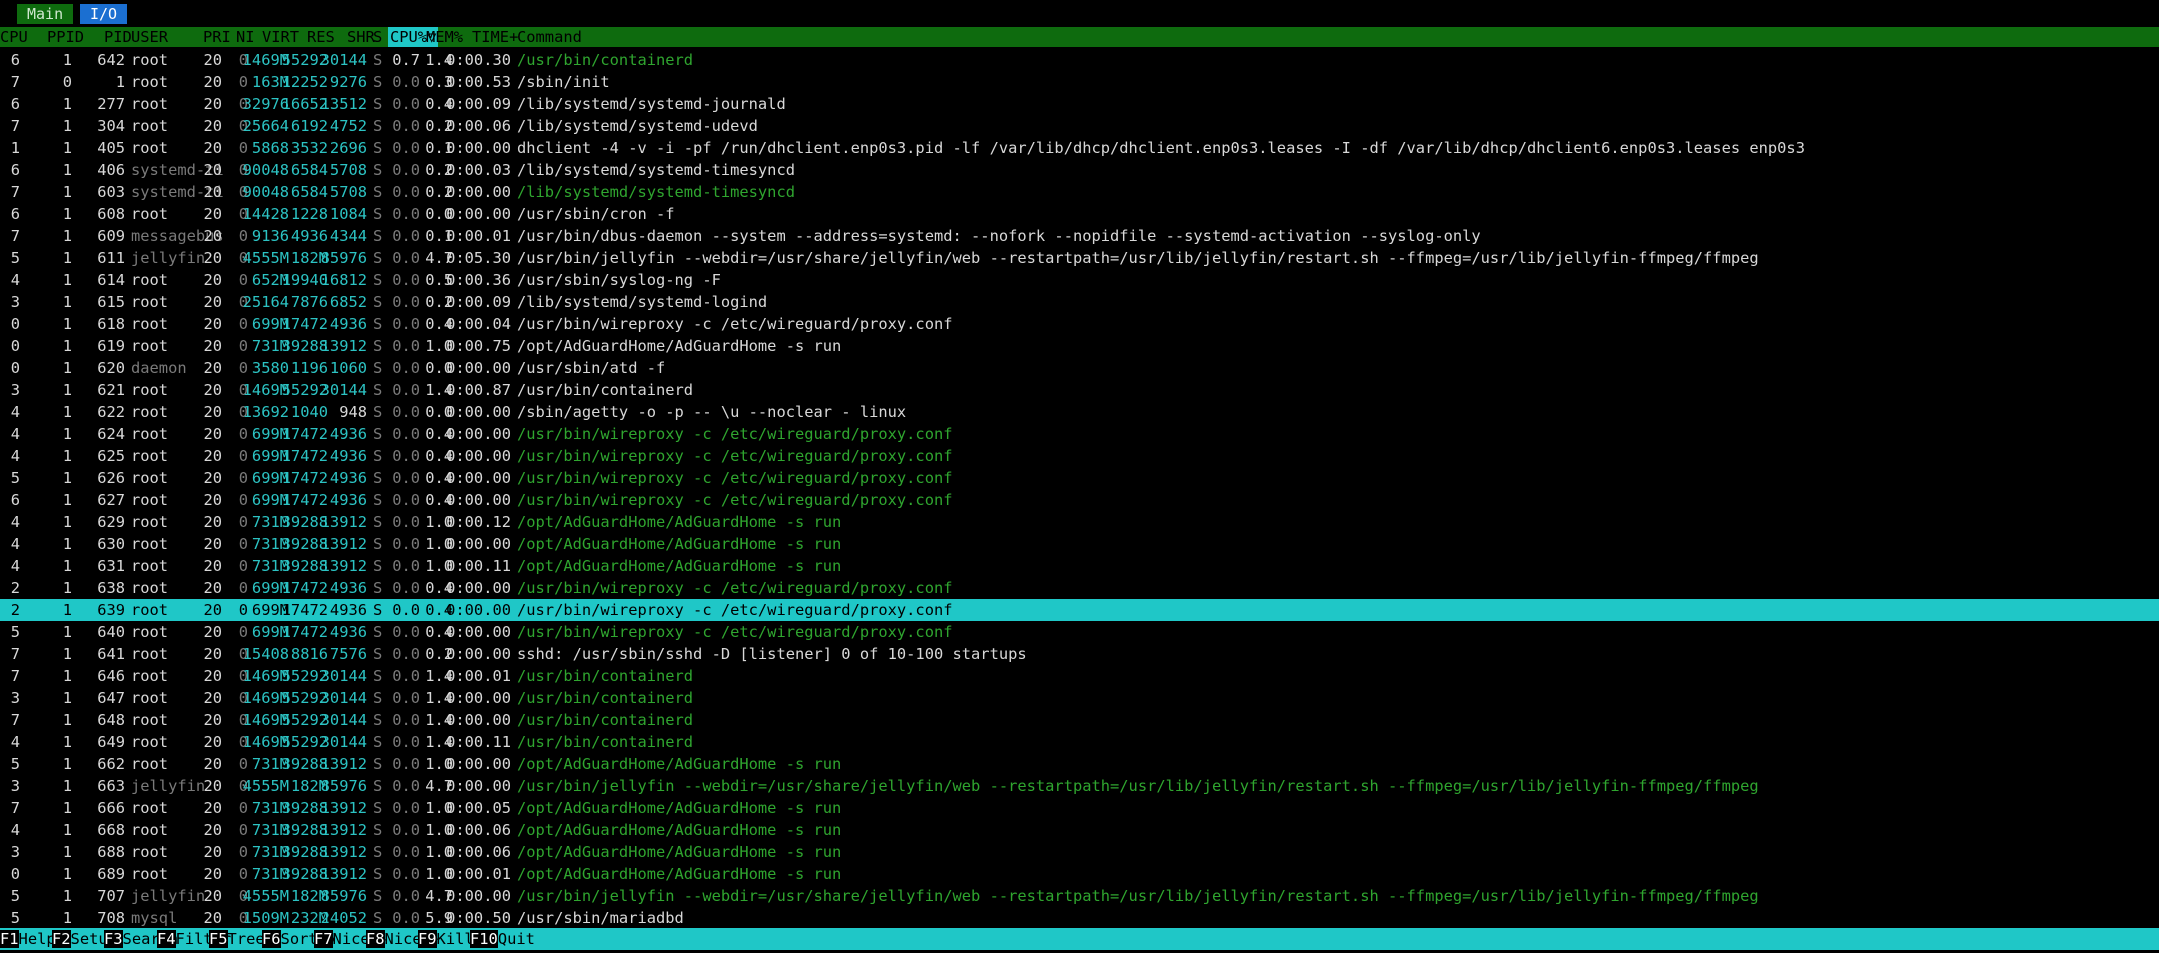 The height and width of the screenshot is (953, 2159). I want to click on fkey-help: F1Help, so click(28, 939).